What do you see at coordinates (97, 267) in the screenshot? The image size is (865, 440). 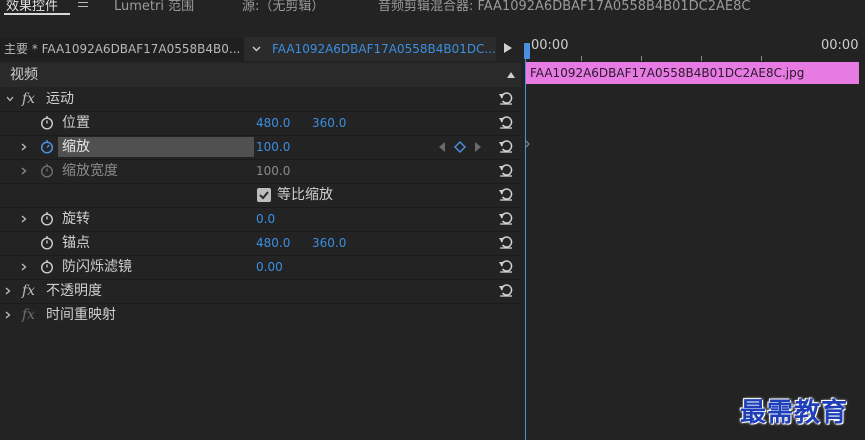 I see `anti-flicker-label: 防闪烁滤镜` at bounding box center [97, 267].